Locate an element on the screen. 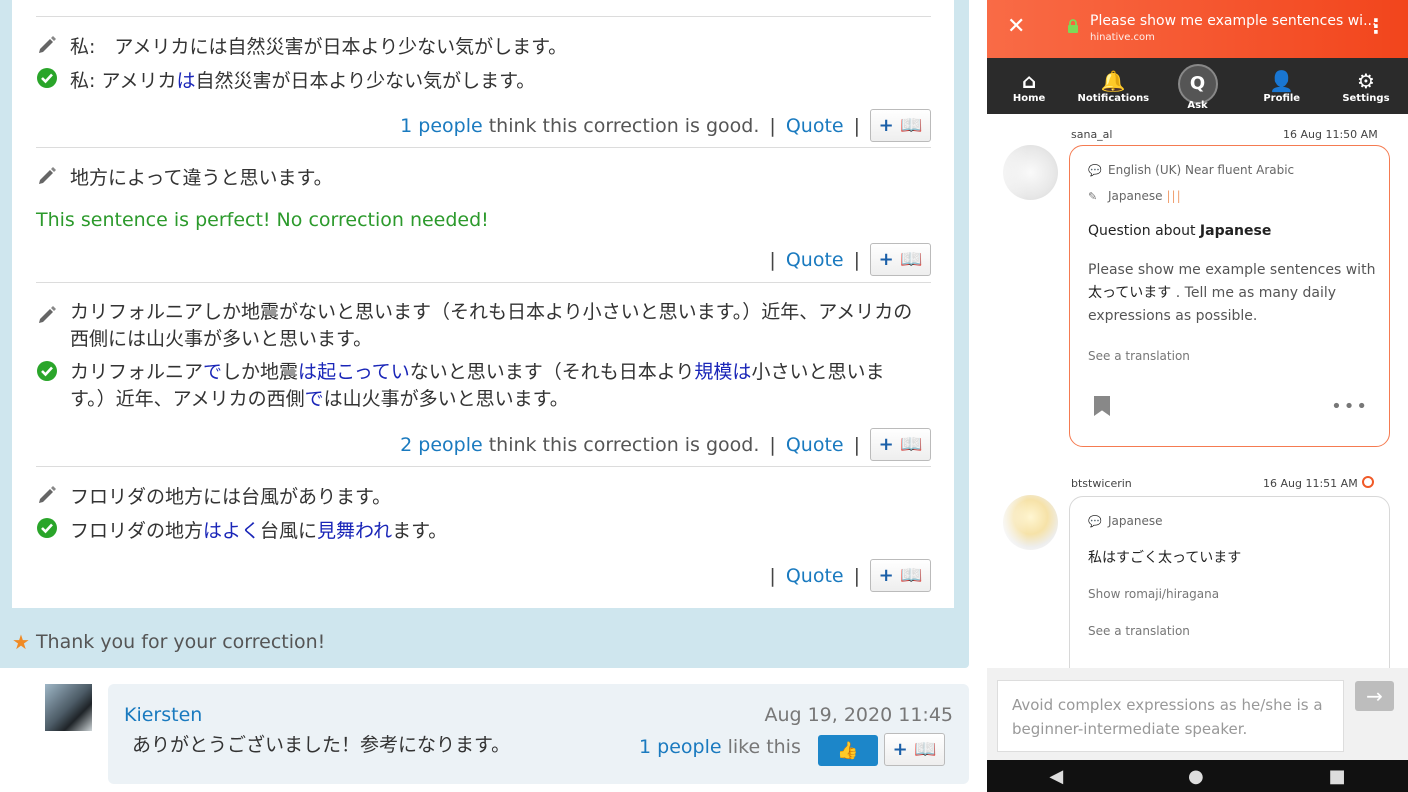 The height and width of the screenshot is (792, 1408). user-languages: 💬 English (UK) Near fluent Arabic is located at coordinates (1191, 170).